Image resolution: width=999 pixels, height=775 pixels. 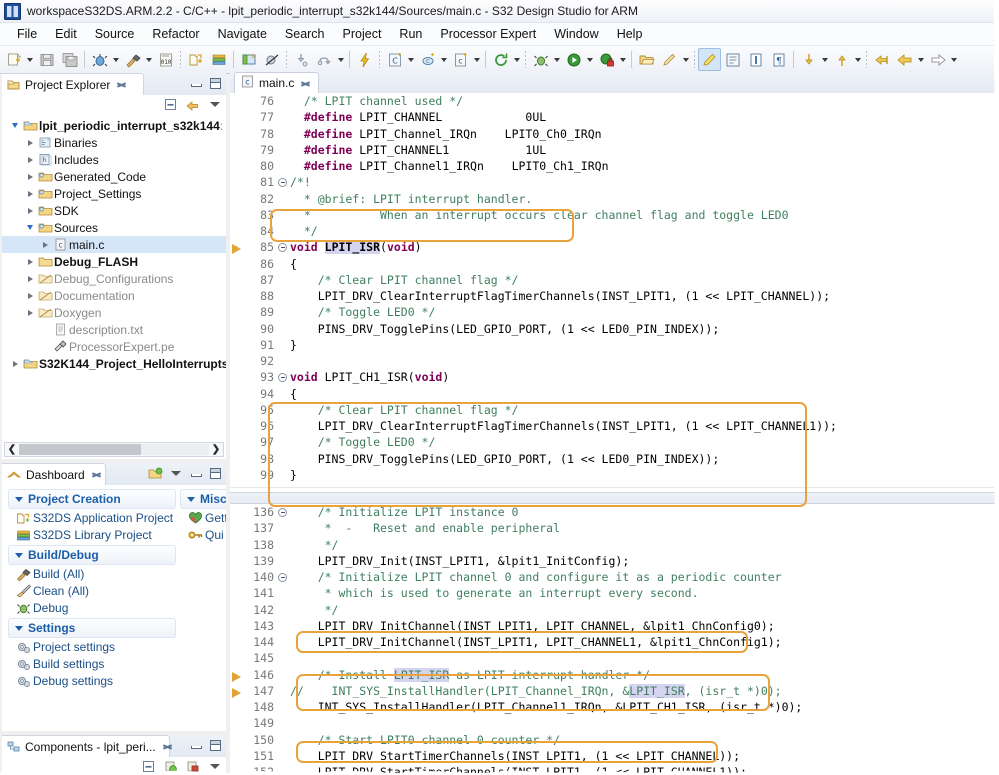 What do you see at coordinates (277, 82) in the screenshot?
I see `tab-main-c: c main.c` at bounding box center [277, 82].